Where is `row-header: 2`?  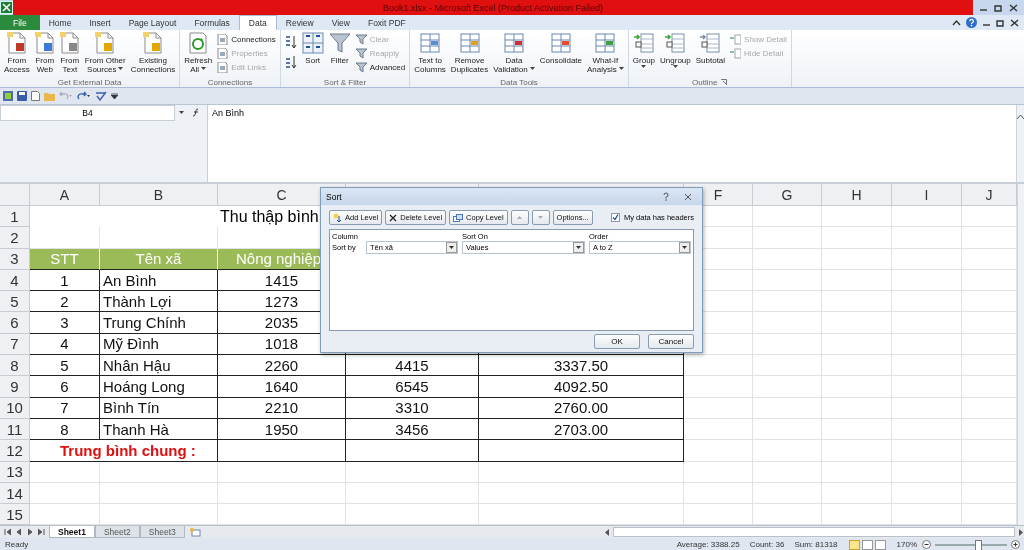 row-header: 2 is located at coordinates (15, 238).